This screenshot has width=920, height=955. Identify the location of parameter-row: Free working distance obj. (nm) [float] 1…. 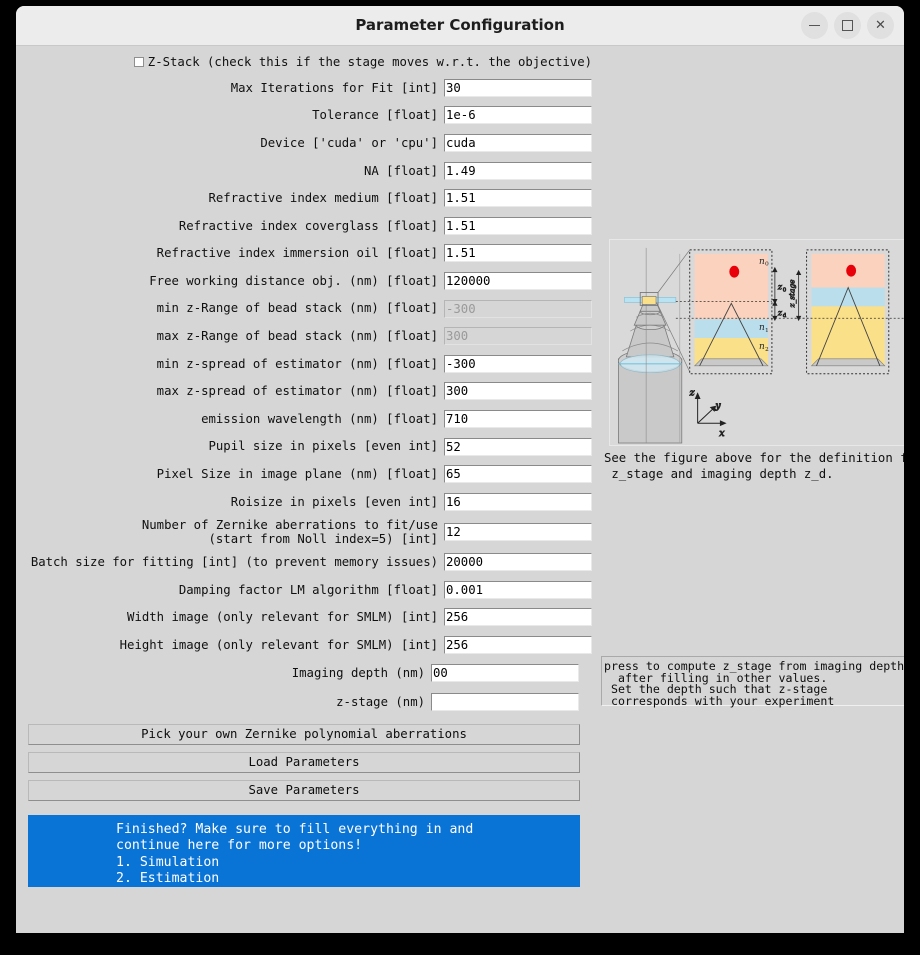
(304, 281).